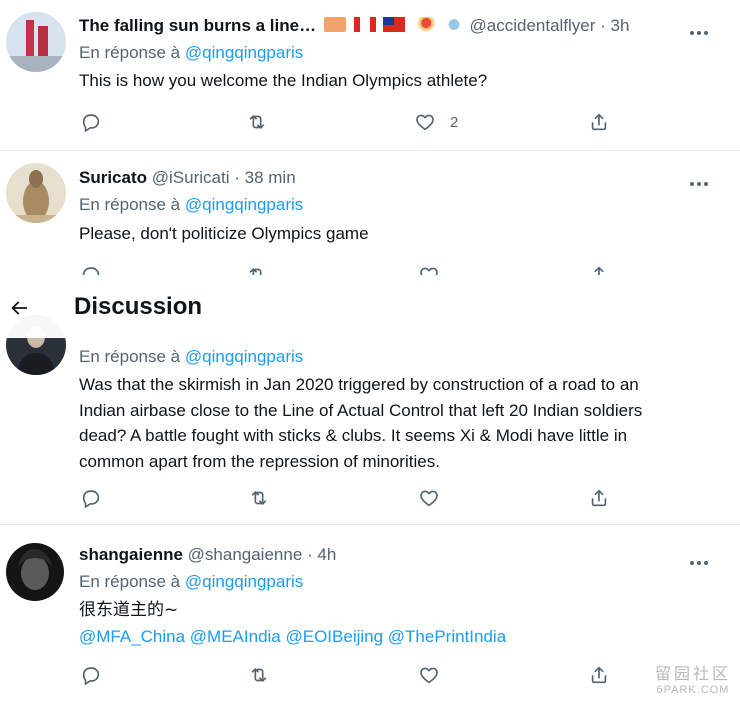 The height and width of the screenshot is (705, 740). I want to click on tweet-actions: 2, so click(360, 122).